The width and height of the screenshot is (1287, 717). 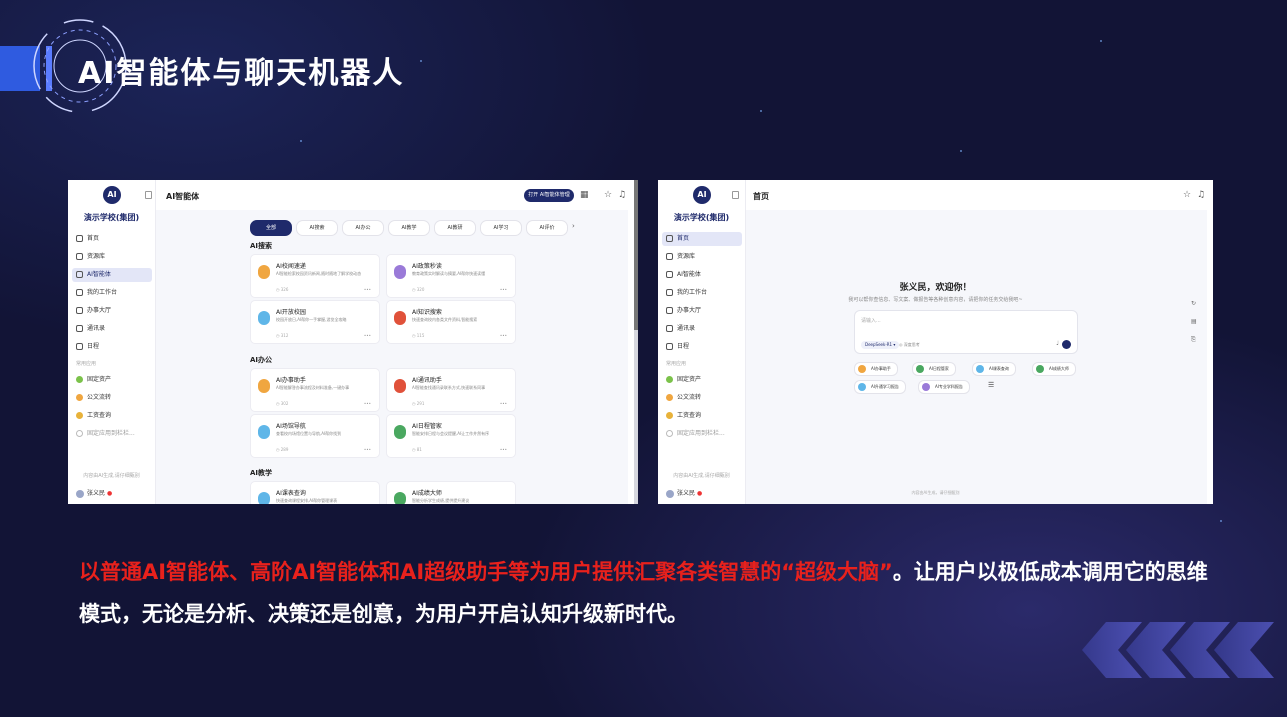 What do you see at coordinates (451, 390) in the screenshot?
I see `agent-card: AI通讯助手 AI智能查找通讯录联系方式,快速联系同事 ◷ 291 •••` at bounding box center [451, 390].